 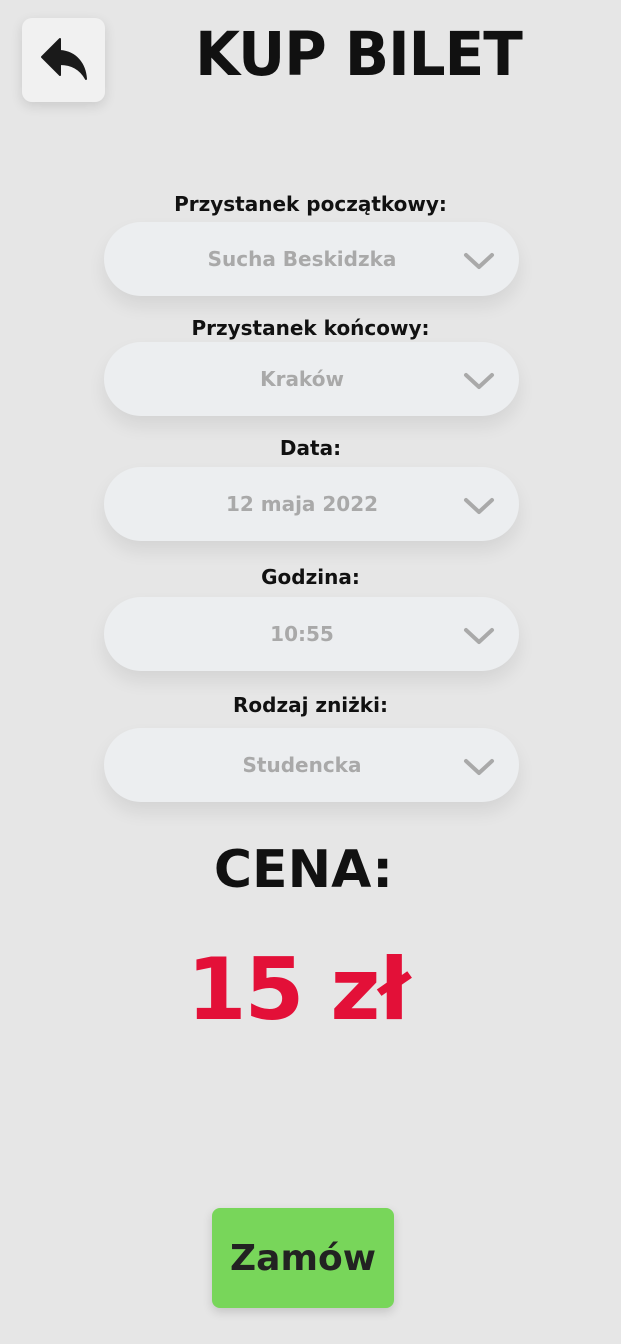 What do you see at coordinates (303, 870) in the screenshot?
I see `price-label: CENA:` at bounding box center [303, 870].